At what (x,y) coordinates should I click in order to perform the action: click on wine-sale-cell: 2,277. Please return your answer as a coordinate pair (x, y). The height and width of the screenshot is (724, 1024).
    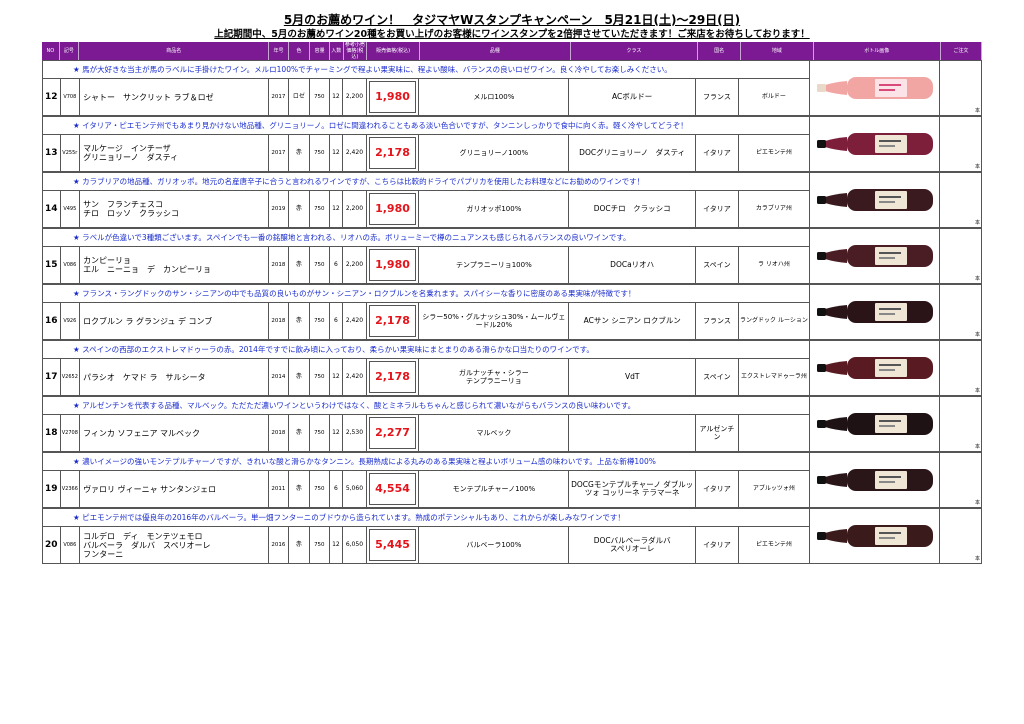
    Looking at the image, I should click on (393, 433).